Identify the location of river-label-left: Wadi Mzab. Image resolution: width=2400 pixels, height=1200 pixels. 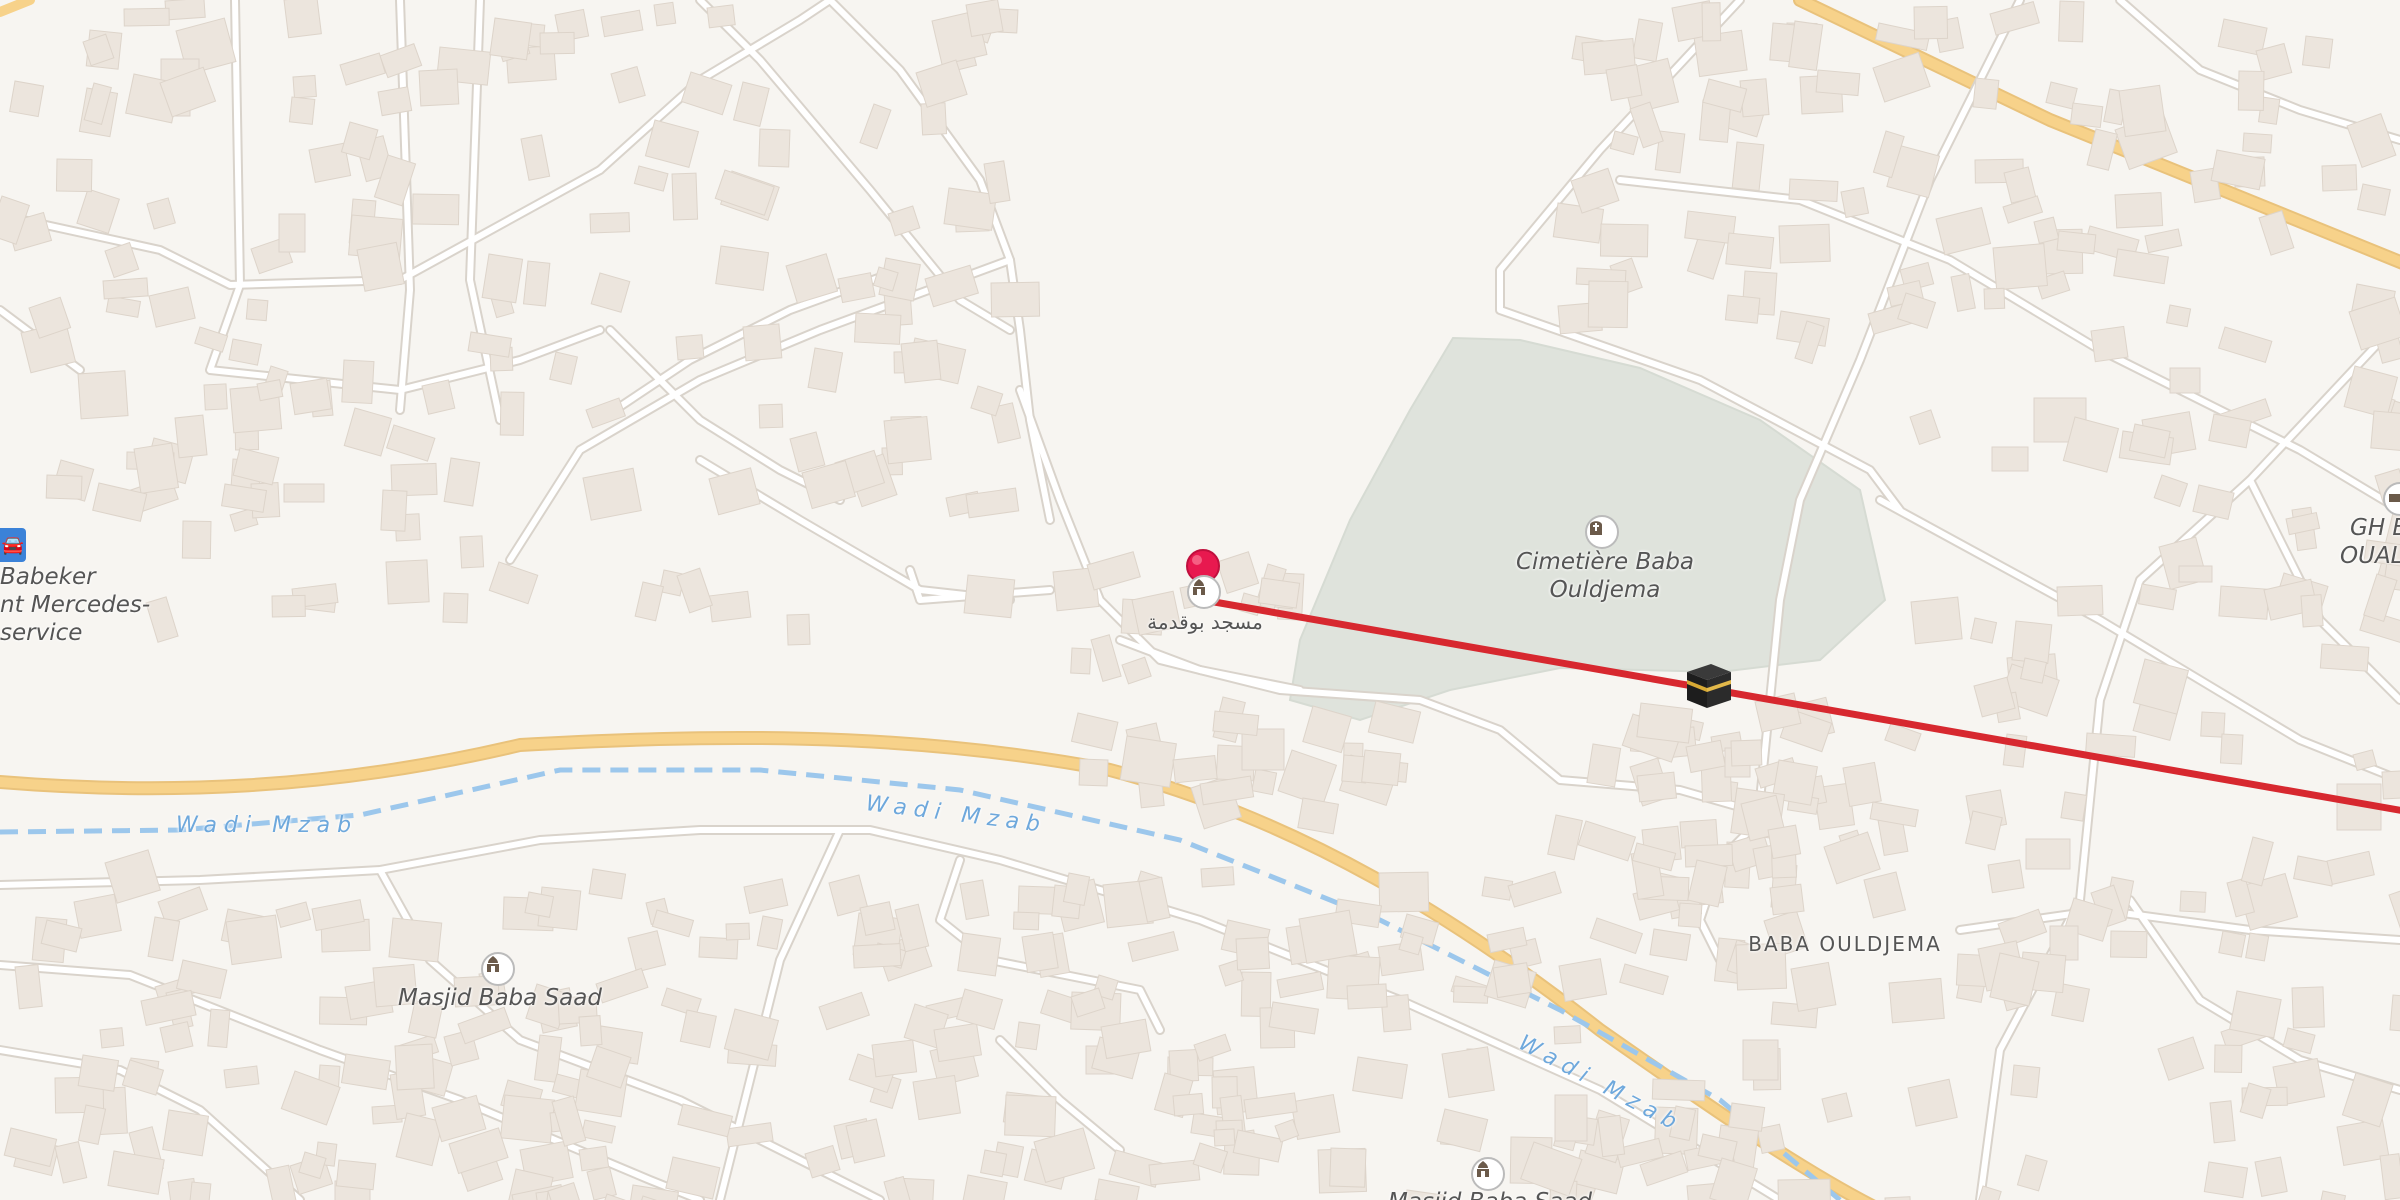
(267, 825).